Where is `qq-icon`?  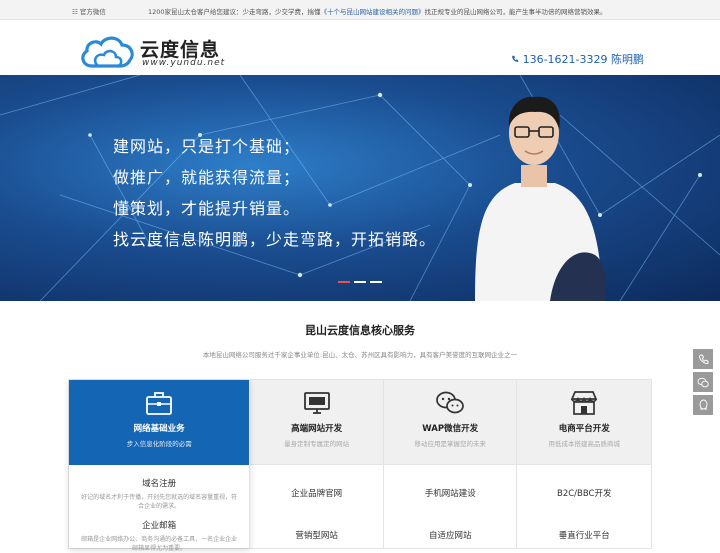
qq-icon is located at coordinates (703, 404).